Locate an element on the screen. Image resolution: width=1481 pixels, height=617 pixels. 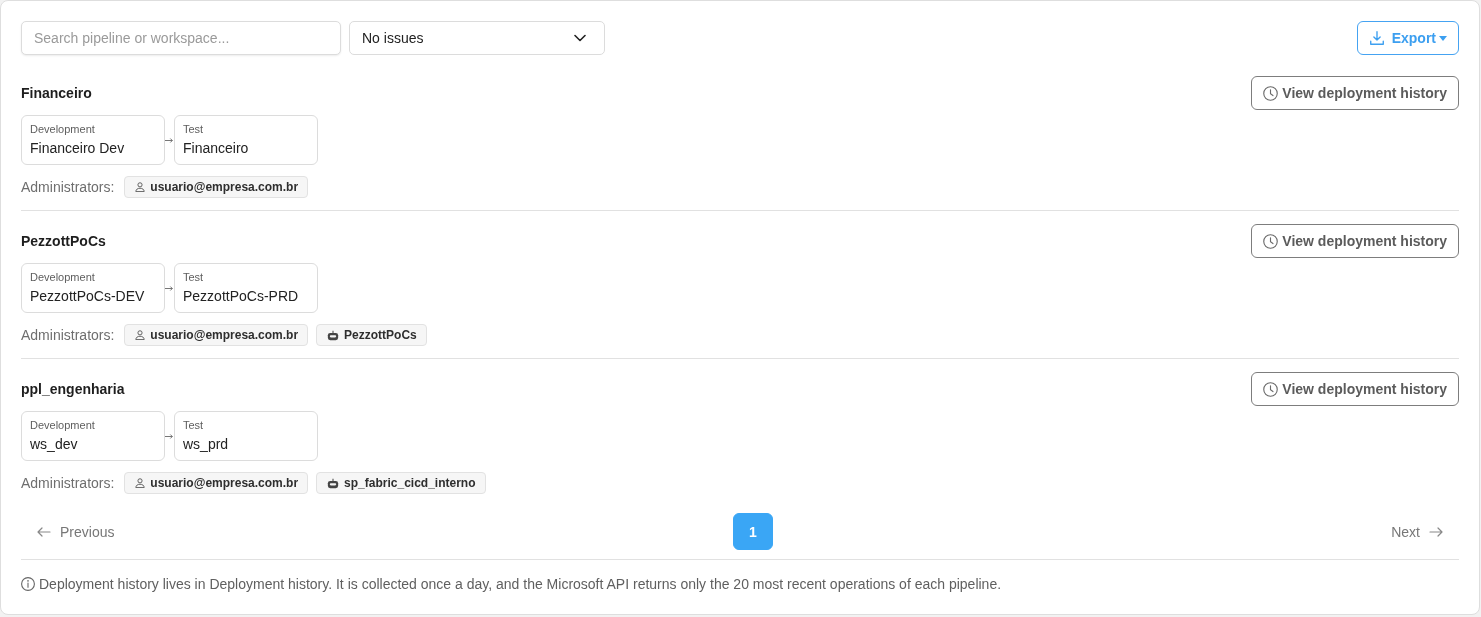
workspace-name: ws_dev is located at coordinates (54, 444).